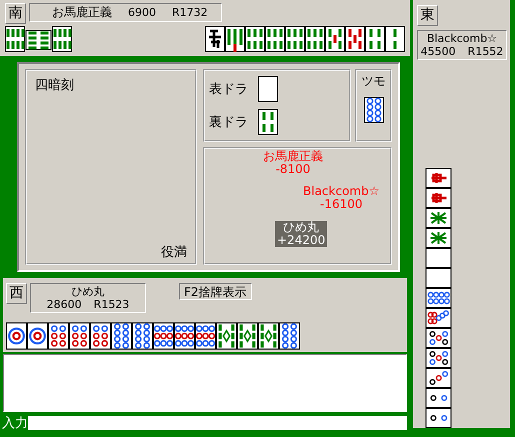 This screenshot has height=437, width=515. I want to click on player-name: お馬鹿正義, so click(82, 12).